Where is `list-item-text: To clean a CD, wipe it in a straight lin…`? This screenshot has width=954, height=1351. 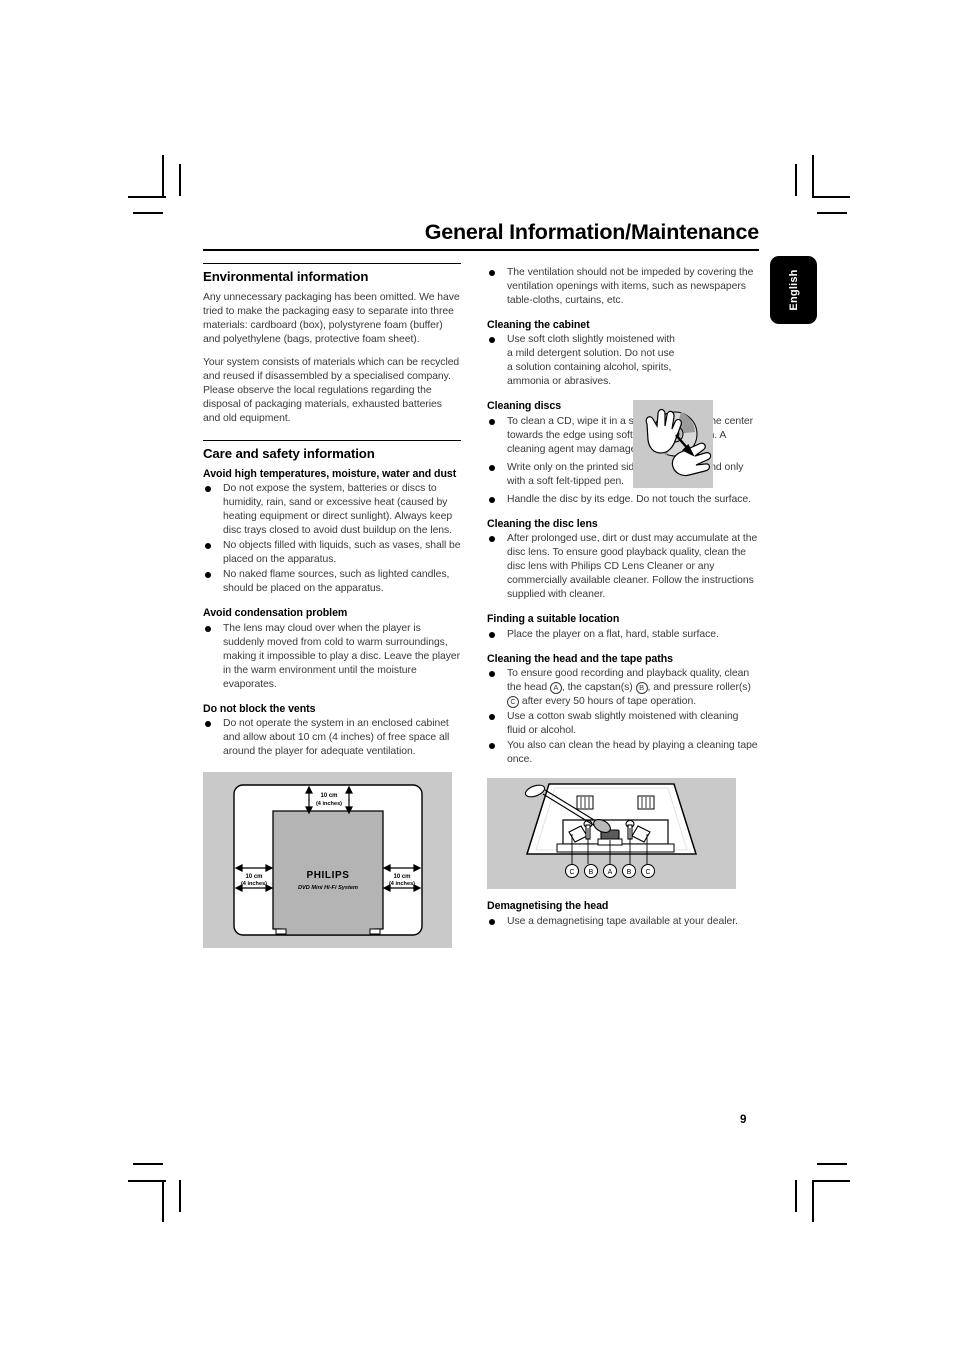
list-item-text: To clean a CD, wipe it in a straight lin… is located at coordinates (630, 435).